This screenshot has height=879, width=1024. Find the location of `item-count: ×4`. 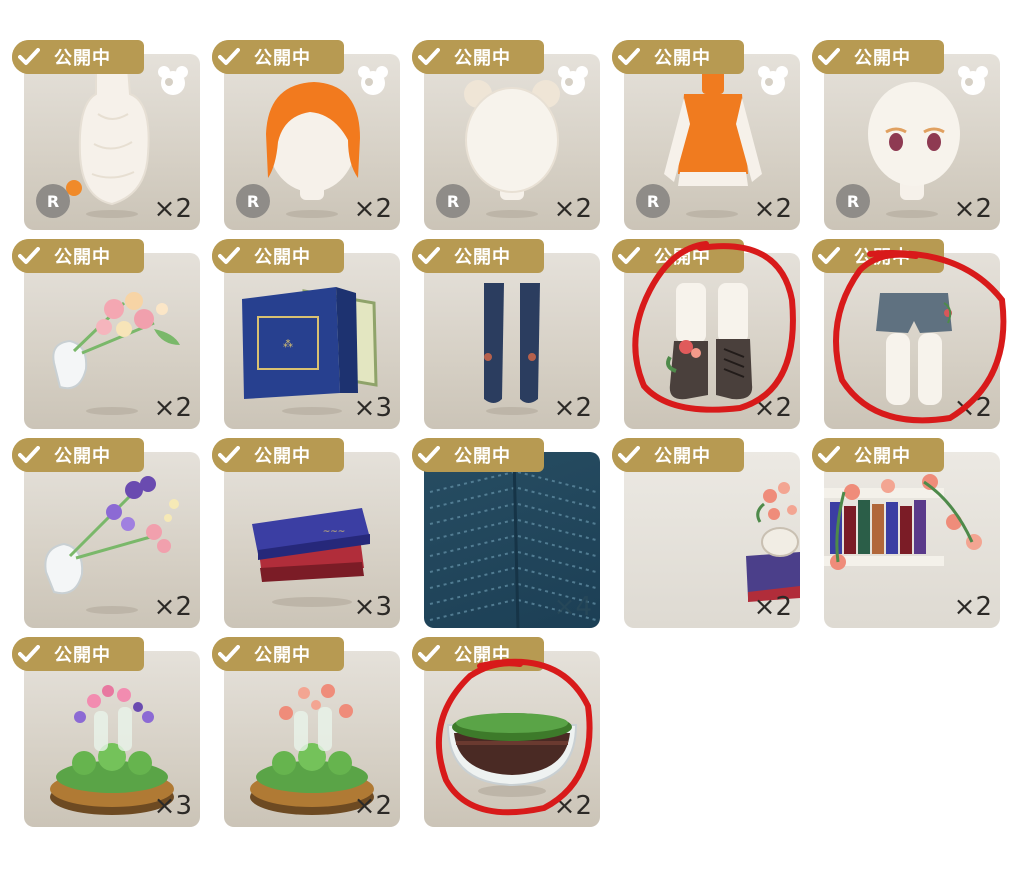

item-count: ×4 is located at coordinates (572, 607).